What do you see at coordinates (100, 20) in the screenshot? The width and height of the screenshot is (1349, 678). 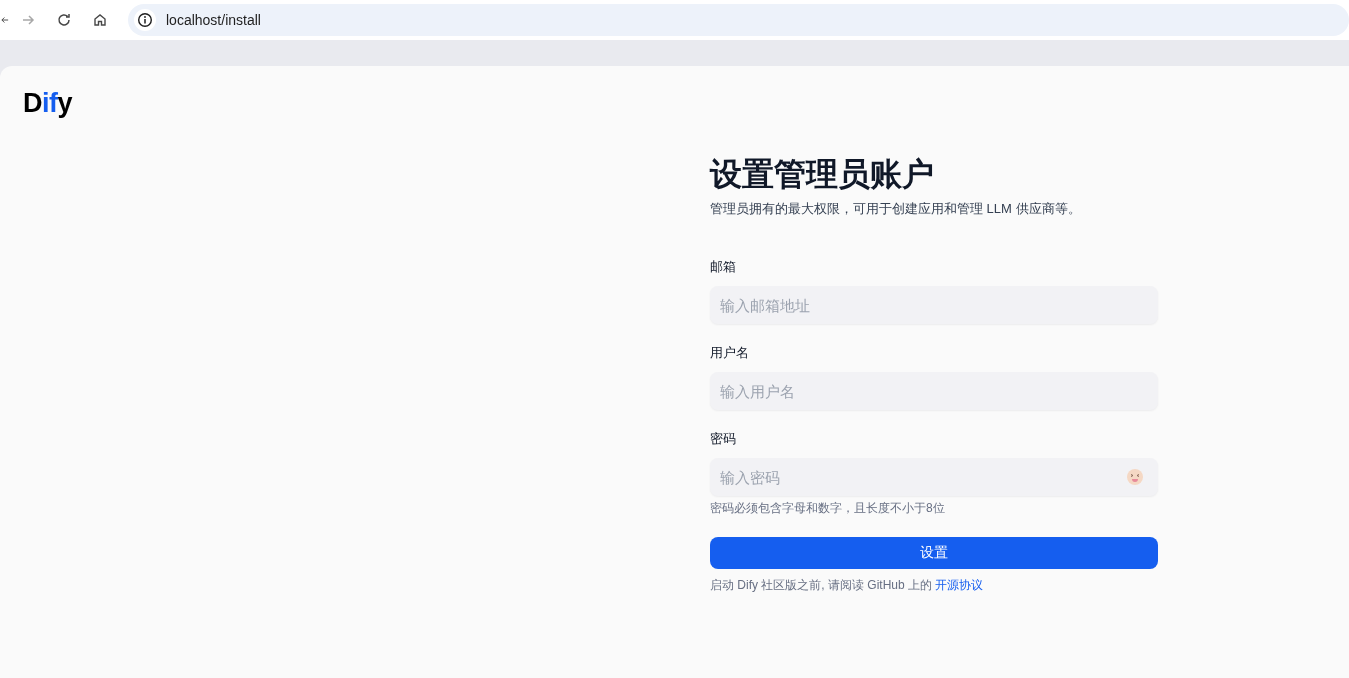 I see `home-icon` at bounding box center [100, 20].